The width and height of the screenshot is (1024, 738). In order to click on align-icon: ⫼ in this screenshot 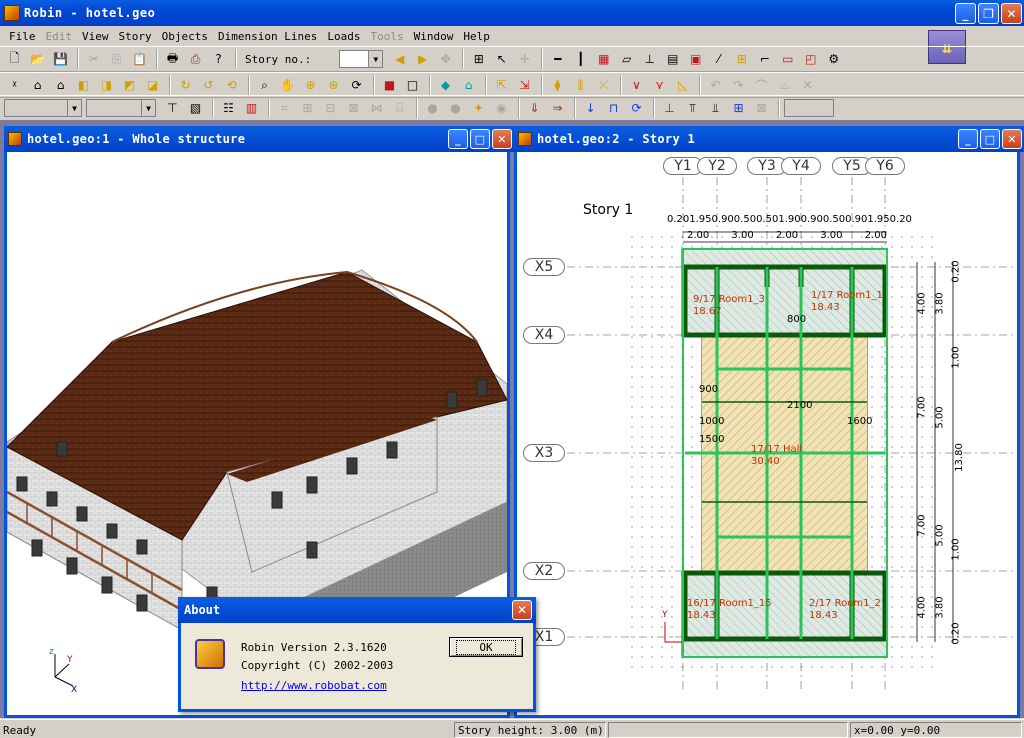, I will do `click(580, 85)`.